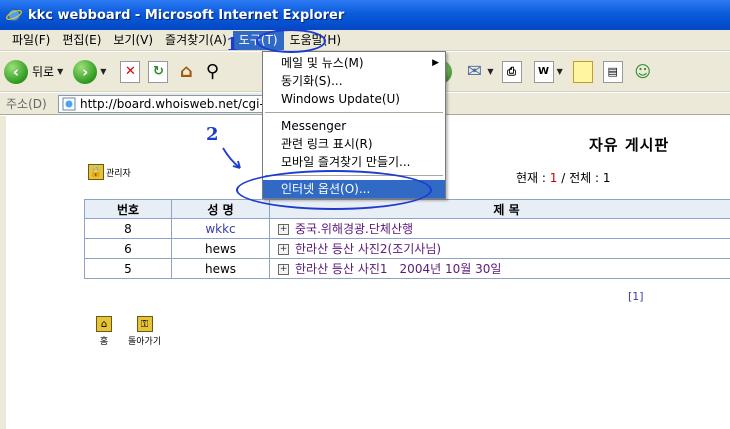  What do you see at coordinates (636, 296) in the screenshot?
I see `pager: [1]` at bounding box center [636, 296].